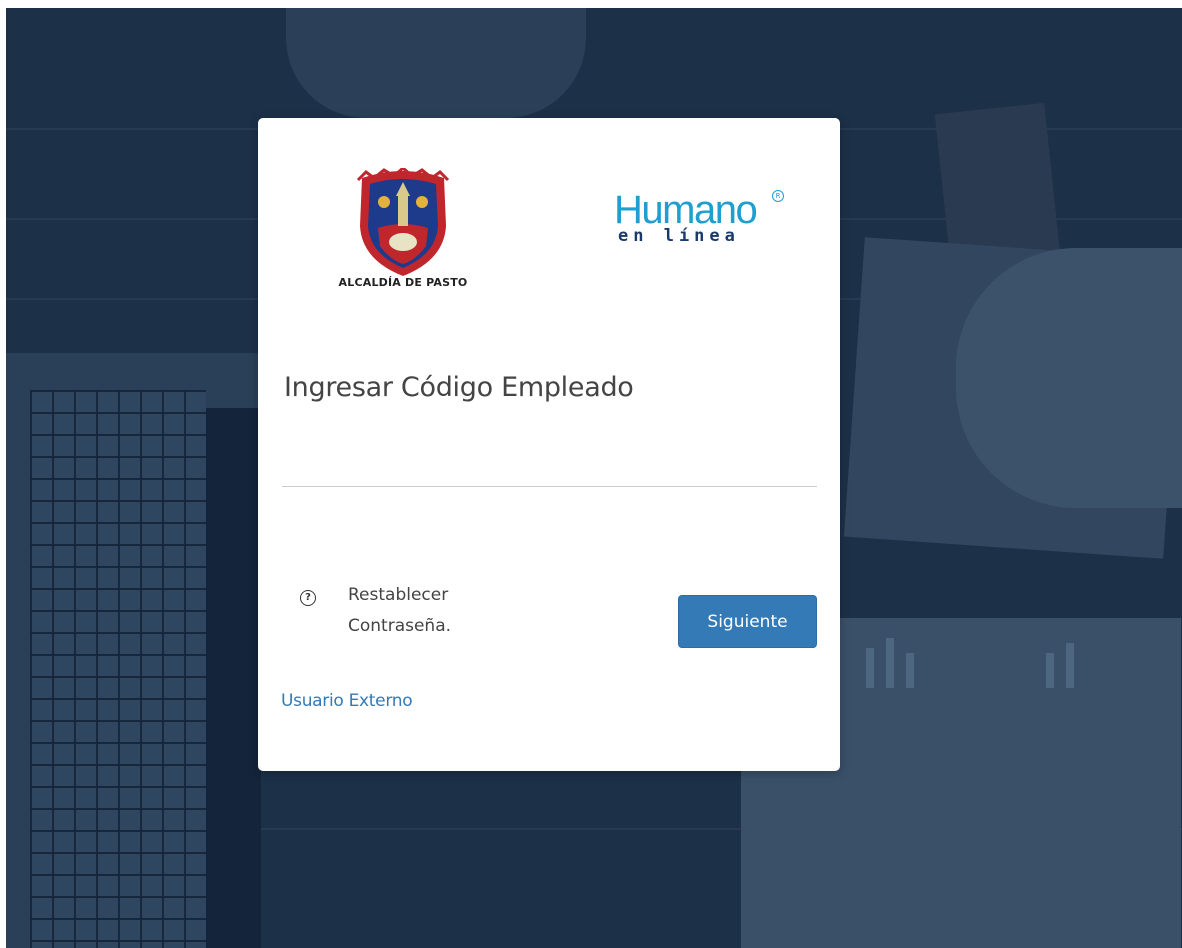  Describe the element at coordinates (549, 467) in the screenshot. I see `employee-code-input` at that location.